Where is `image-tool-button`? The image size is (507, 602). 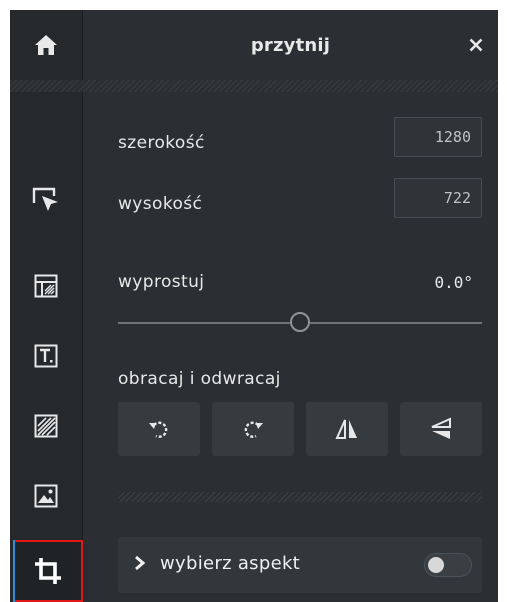 image-tool-button is located at coordinates (46, 496).